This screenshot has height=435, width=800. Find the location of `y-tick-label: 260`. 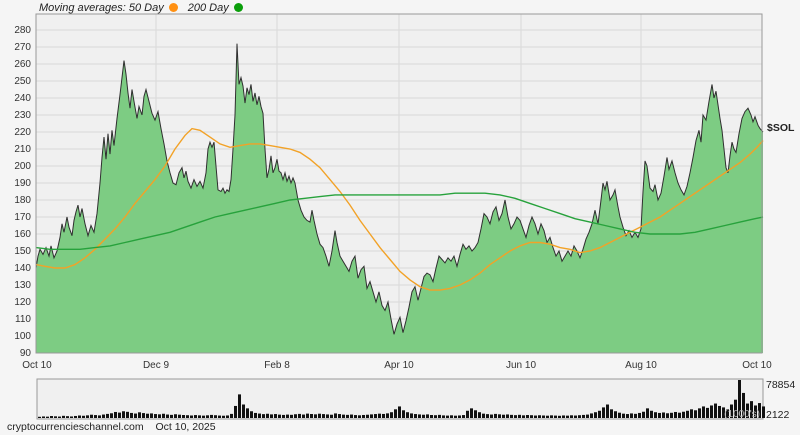

y-tick-label: 260 is located at coordinates (22, 64).